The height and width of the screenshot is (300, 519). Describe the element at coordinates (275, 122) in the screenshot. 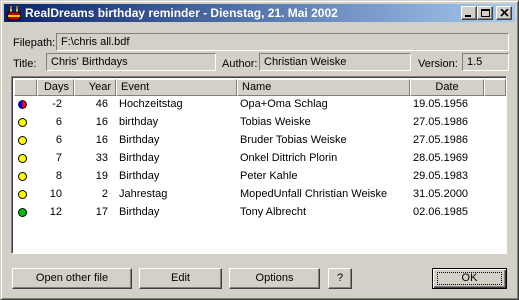

I see `name-cell: Tobias Weiske` at that location.